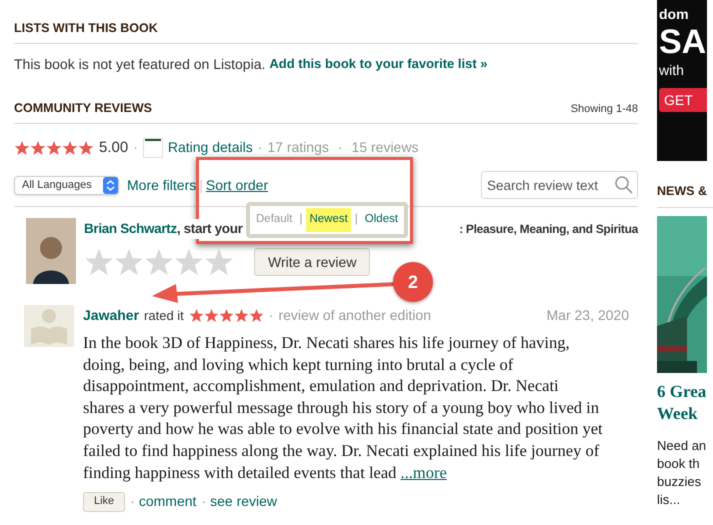 The image size is (713, 525). I want to click on review-action-link: see review, so click(244, 501).